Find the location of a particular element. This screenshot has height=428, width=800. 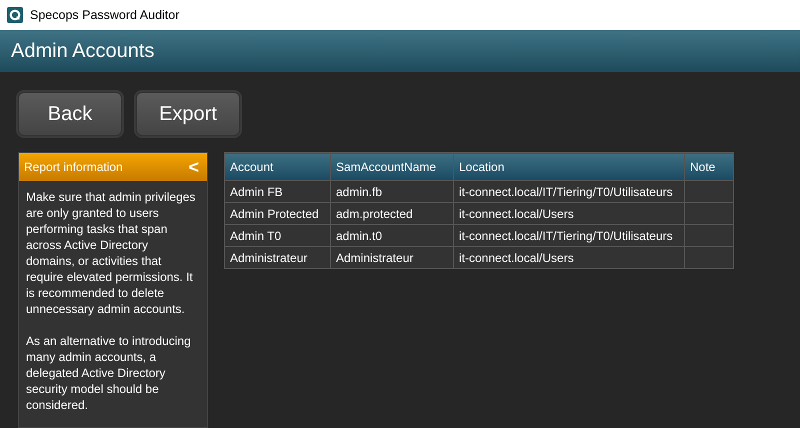

report-paragraph: As an alternative to introducing many admin accounts, a delegated Active Directory security model should be considered. is located at coordinates (109, 373).